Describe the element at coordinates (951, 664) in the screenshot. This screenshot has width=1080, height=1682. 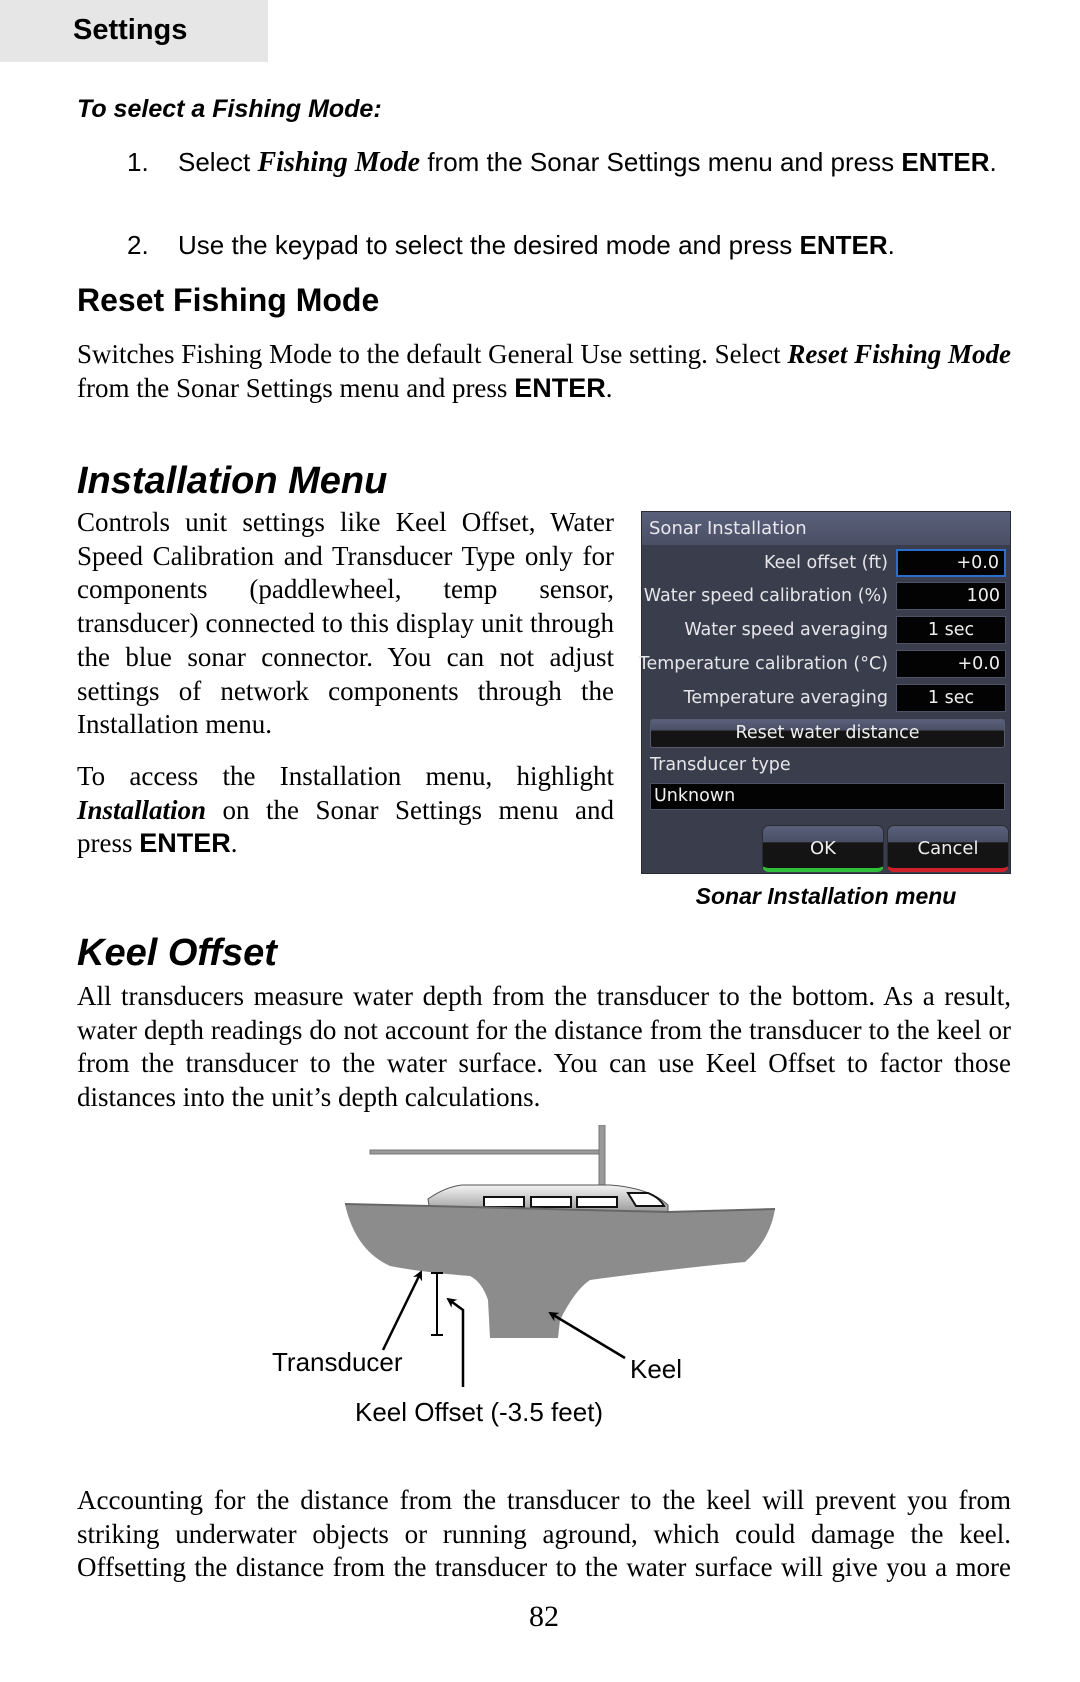
I see `temperature-calibration-field: +0.0` at that location.